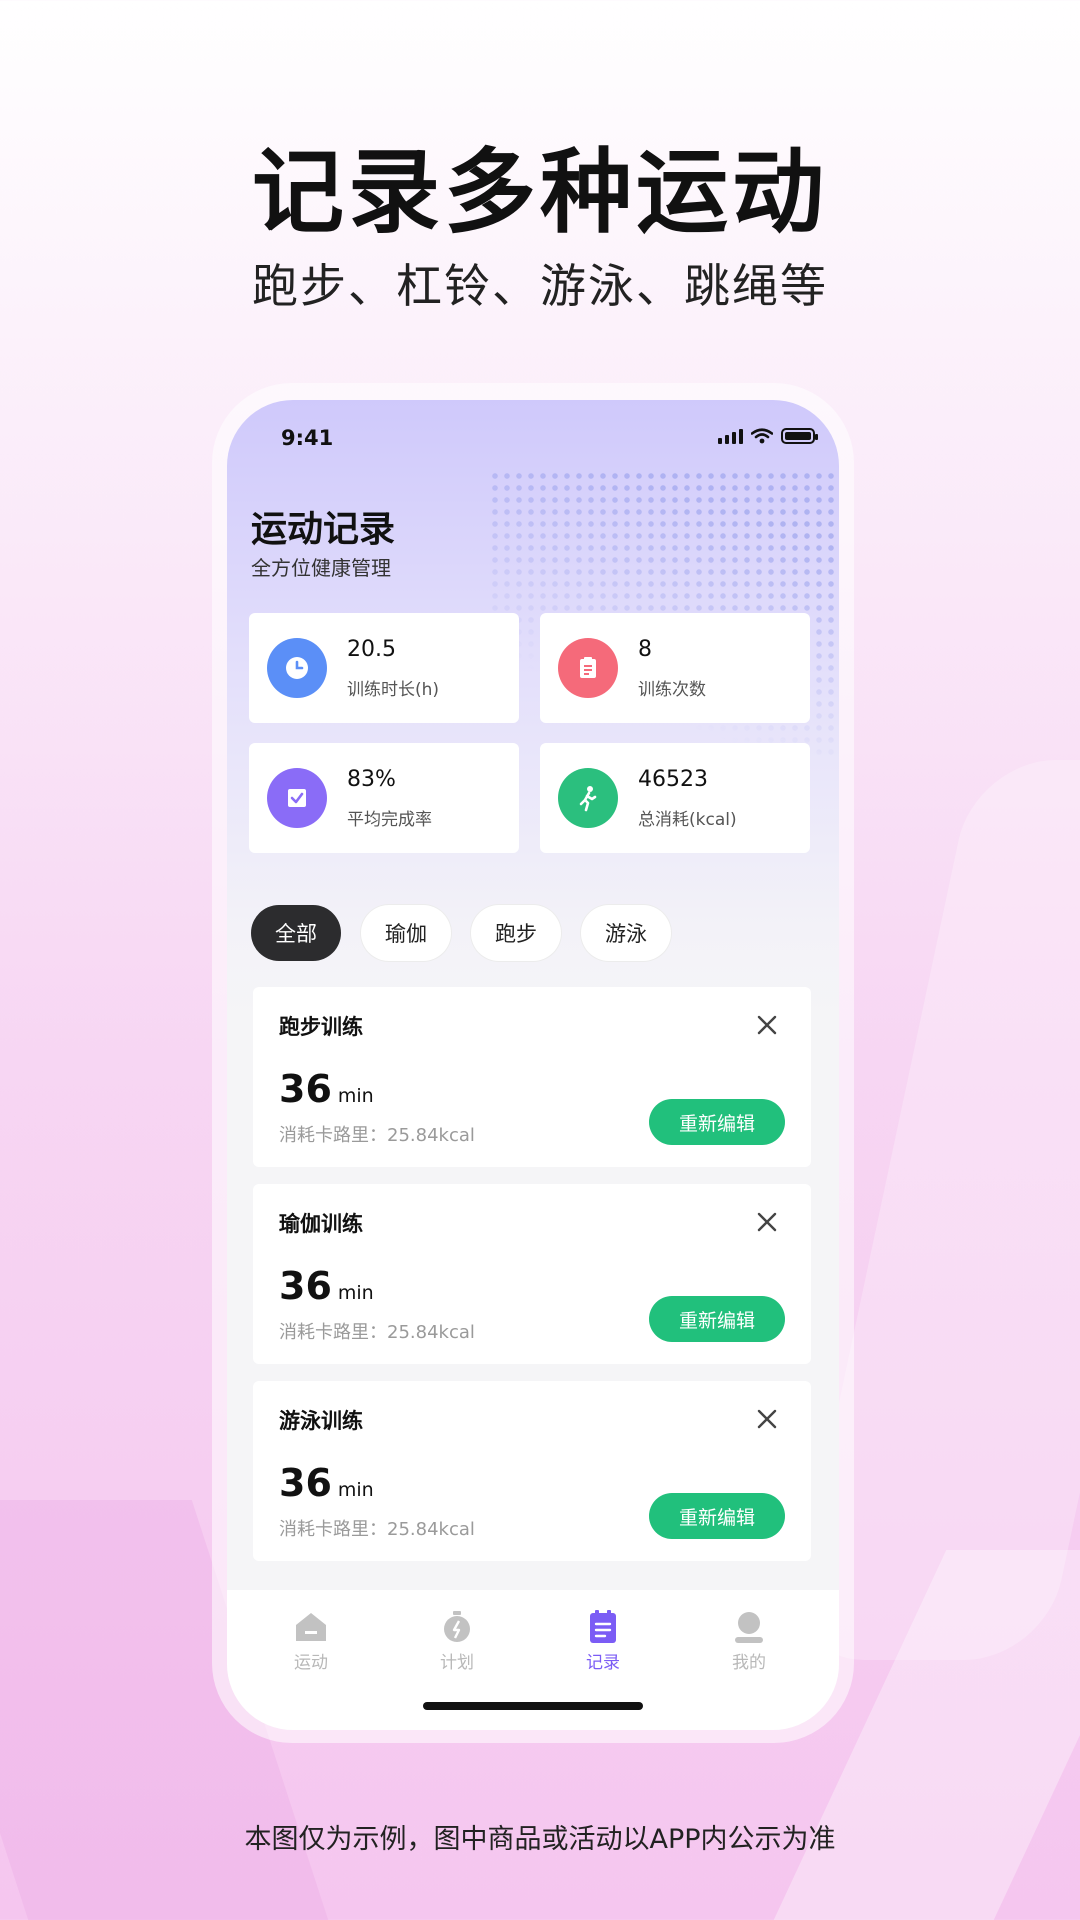 This screenshot has width=1080, height=1920. What do you see at coordinates (799, 436) in the screenshot?
I see `battery-icon` at bounding box center [799, 436].